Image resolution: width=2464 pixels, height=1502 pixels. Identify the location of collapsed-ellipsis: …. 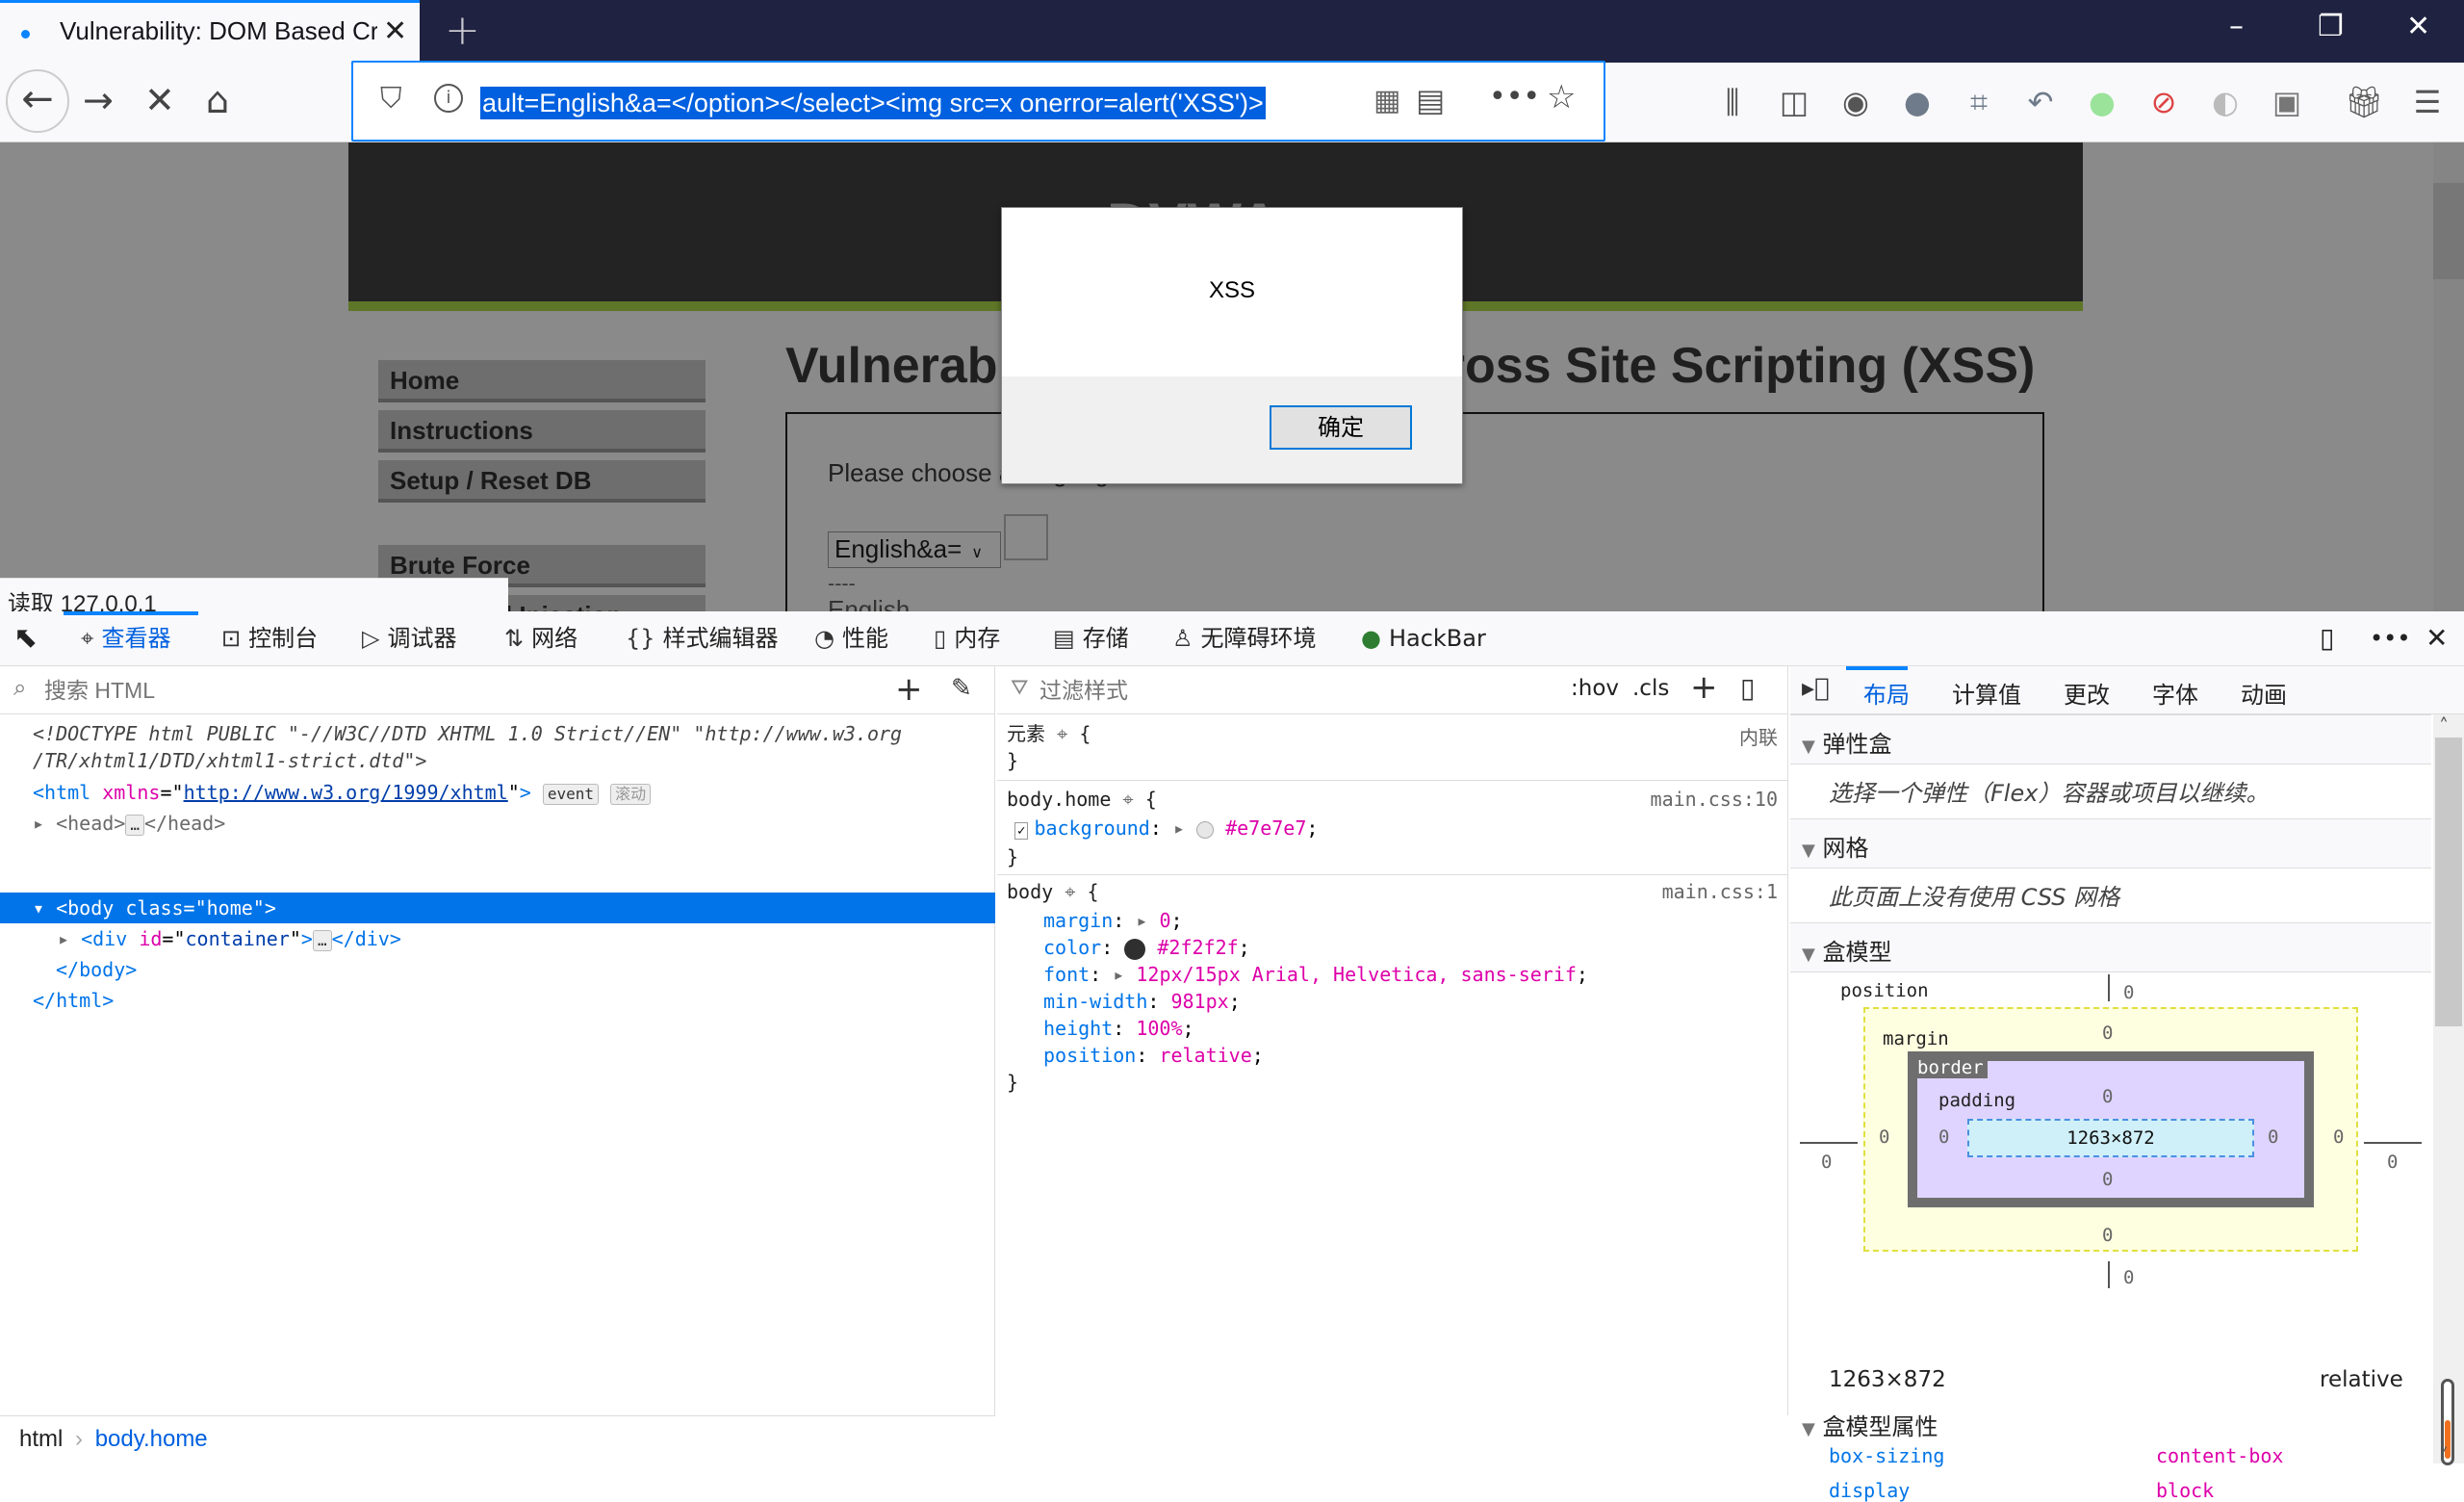
(322, 940).